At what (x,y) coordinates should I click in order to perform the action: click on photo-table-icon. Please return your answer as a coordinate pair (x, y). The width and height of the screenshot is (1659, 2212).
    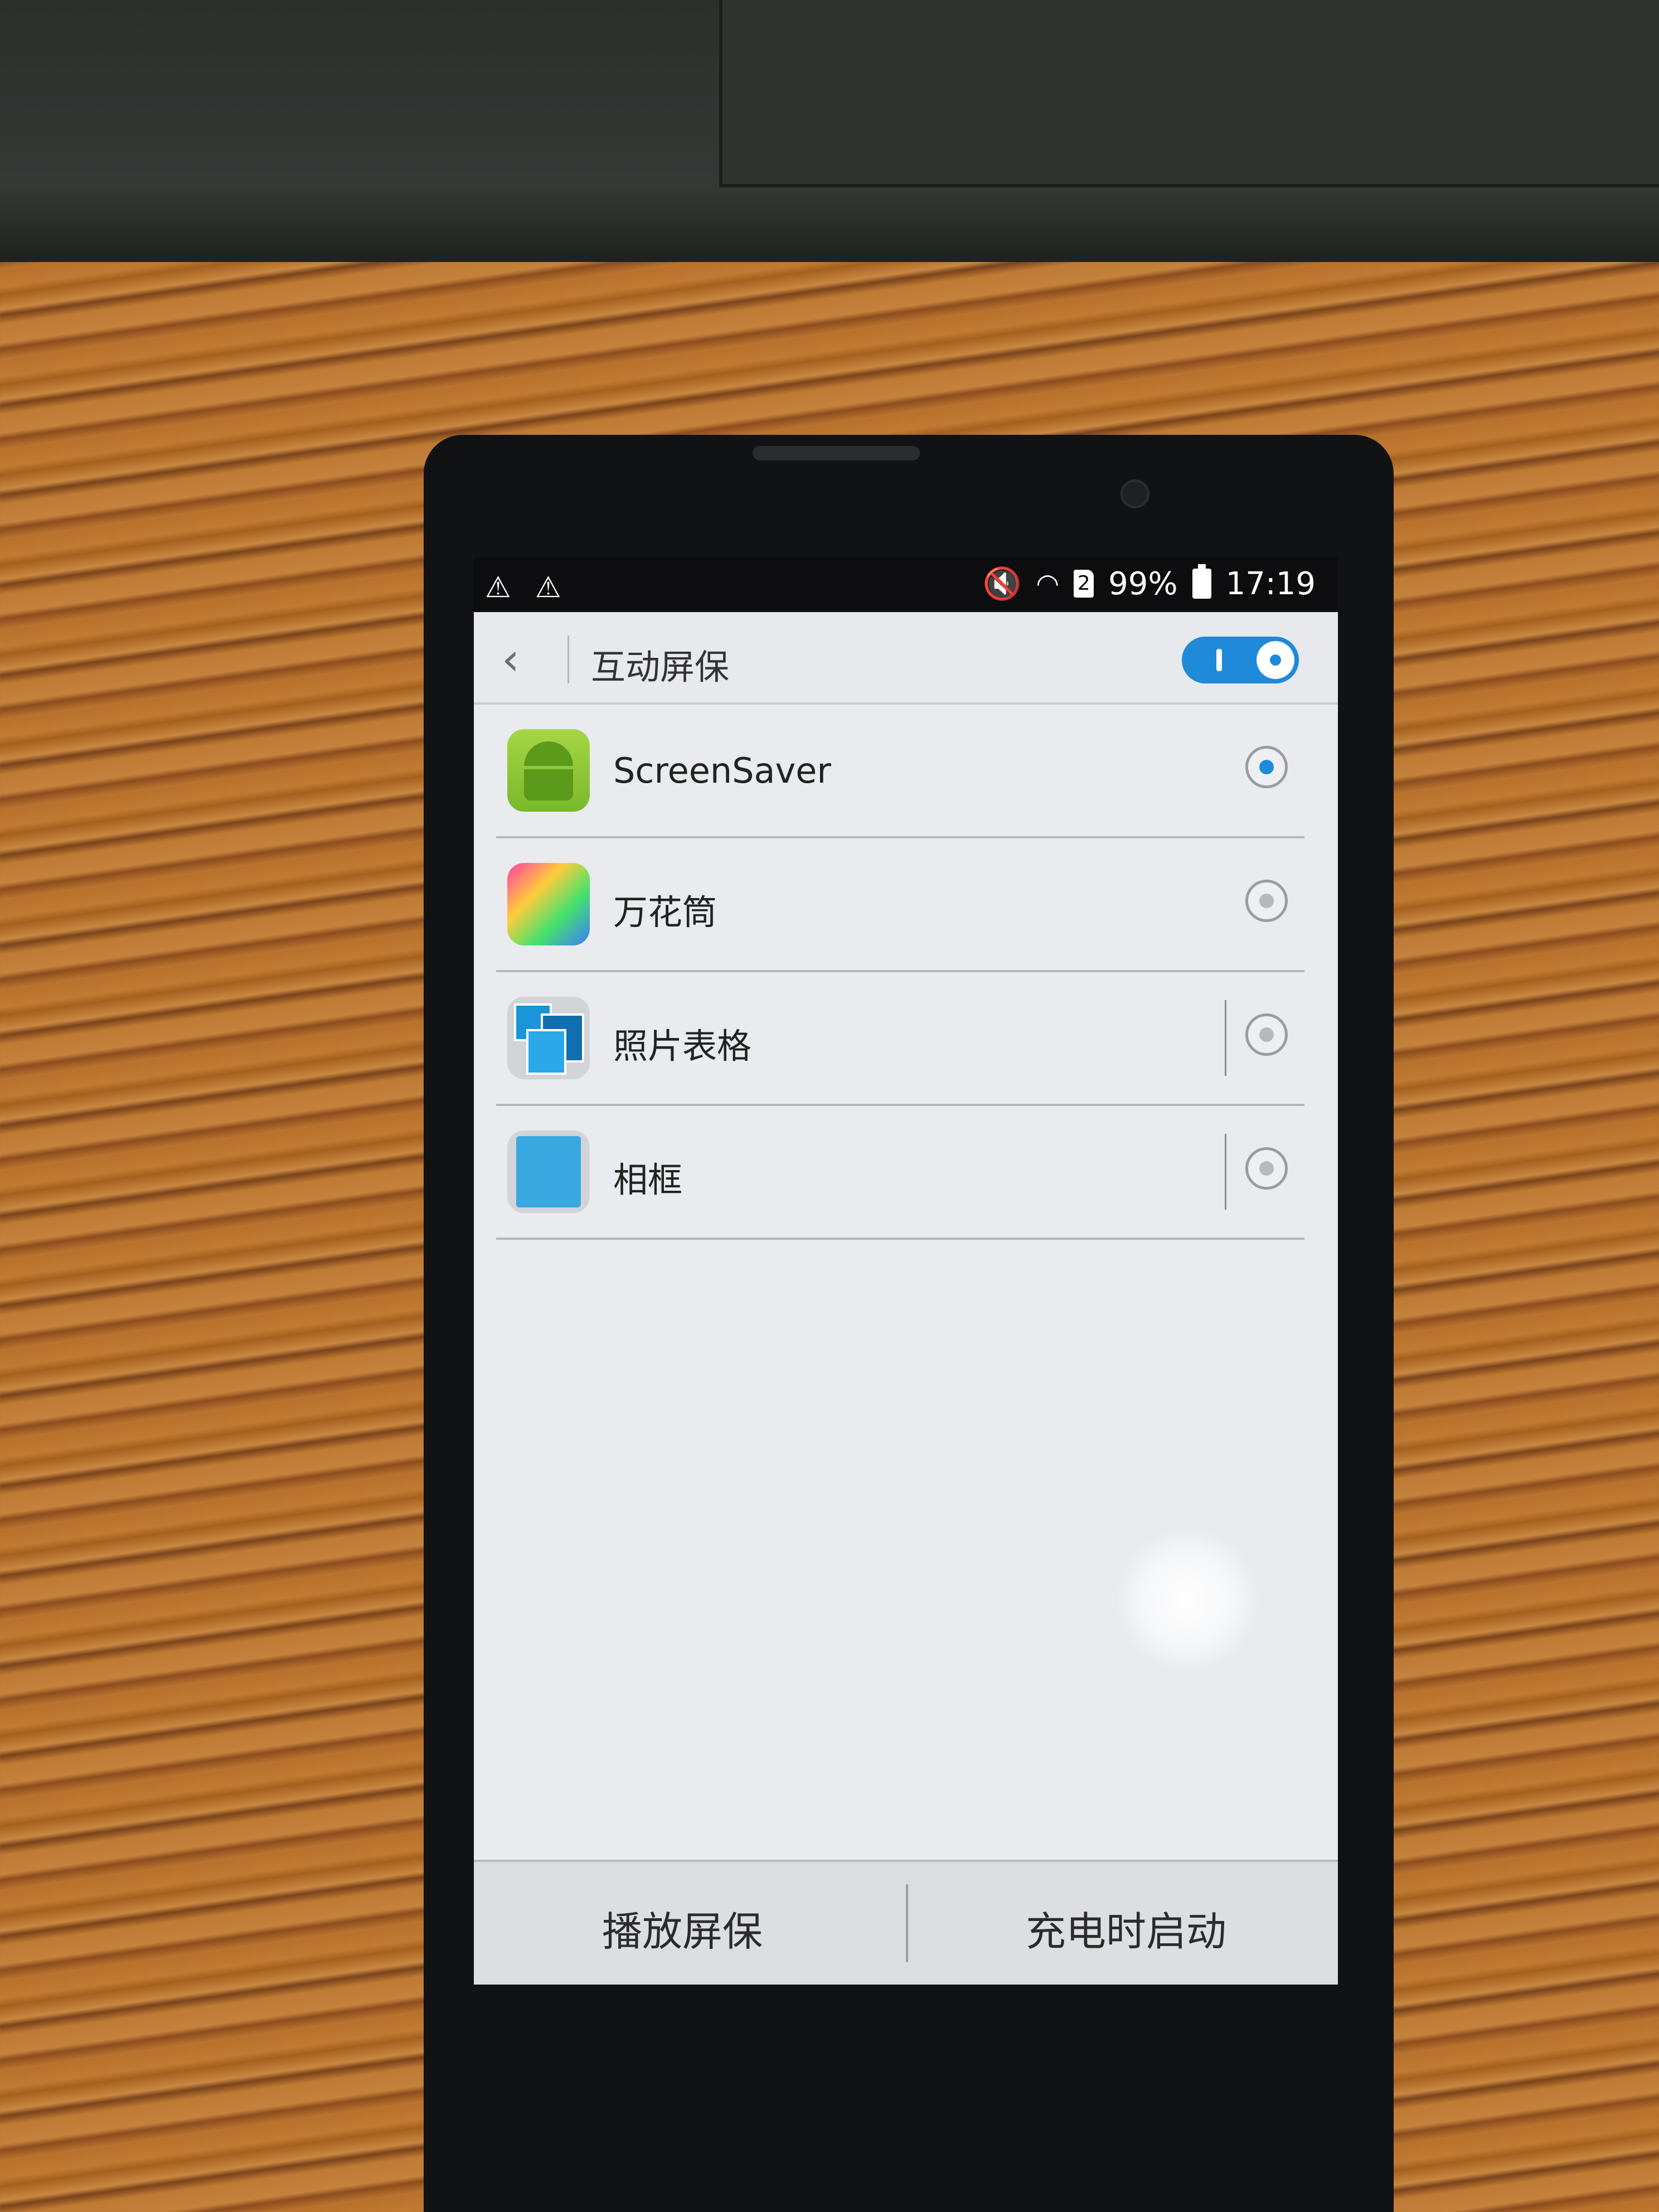
    Looking at the image, I should click on (548, 1038).